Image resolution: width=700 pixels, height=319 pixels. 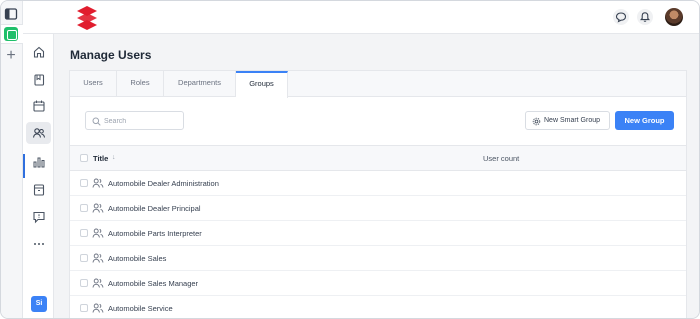 What do you see at coordinates (114, 157) in the screenshot?
I see `sort-arrow-icon: ↓` at bounding box center [114, 157].